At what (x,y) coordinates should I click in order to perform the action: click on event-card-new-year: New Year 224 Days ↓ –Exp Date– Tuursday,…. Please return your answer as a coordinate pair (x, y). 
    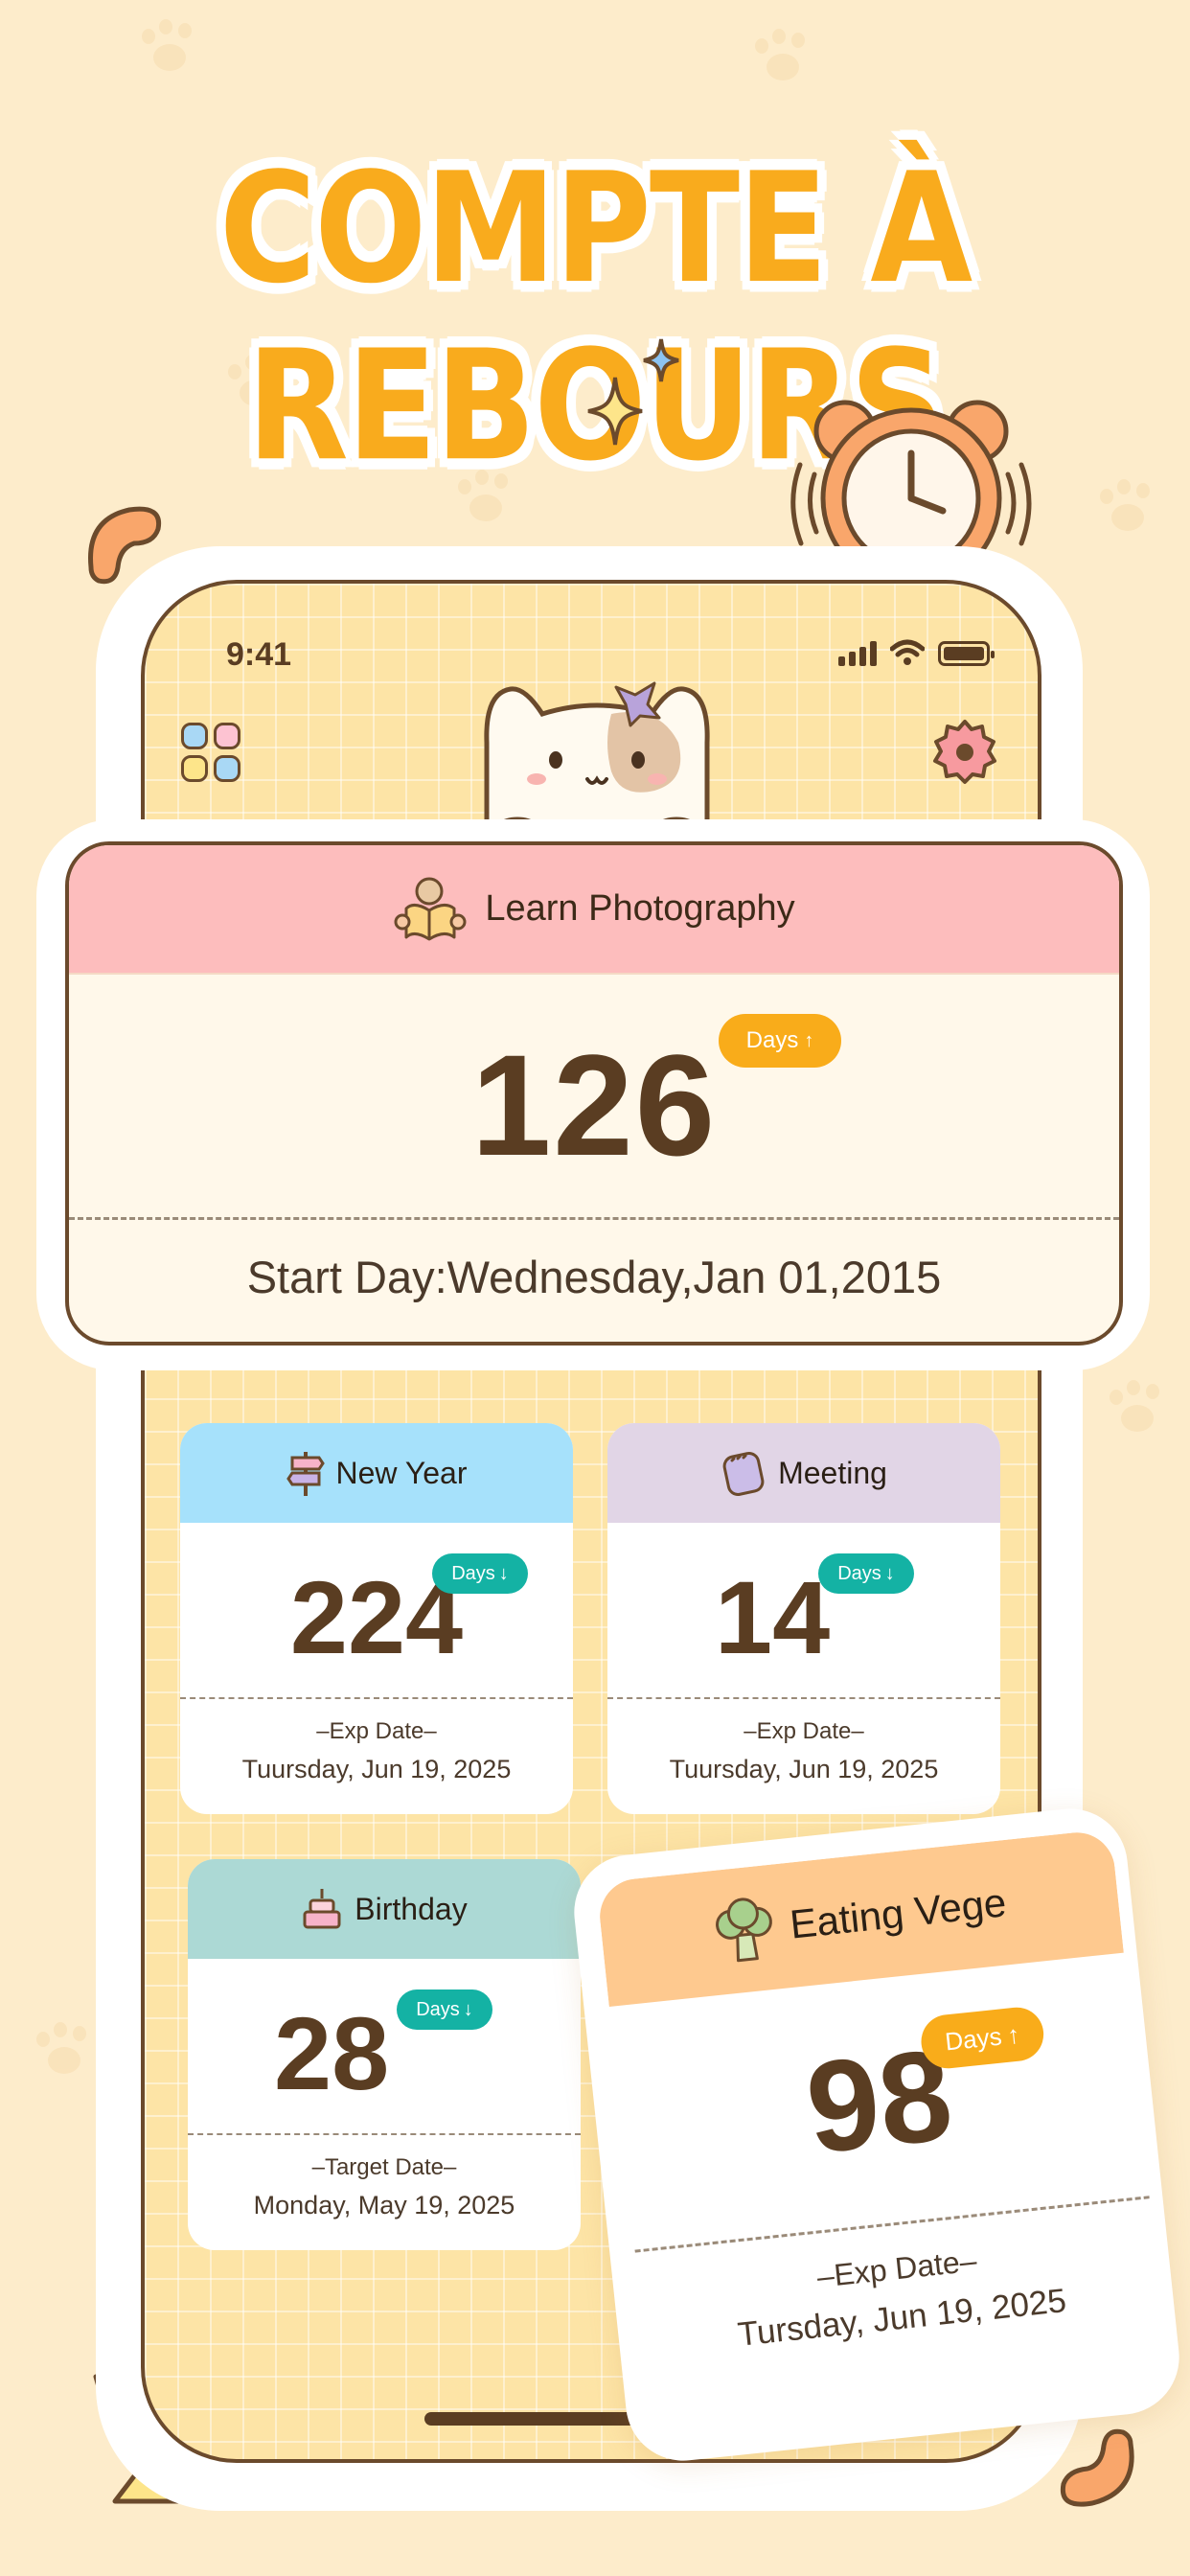
    Looking at the image, I should click on (377, 1618).